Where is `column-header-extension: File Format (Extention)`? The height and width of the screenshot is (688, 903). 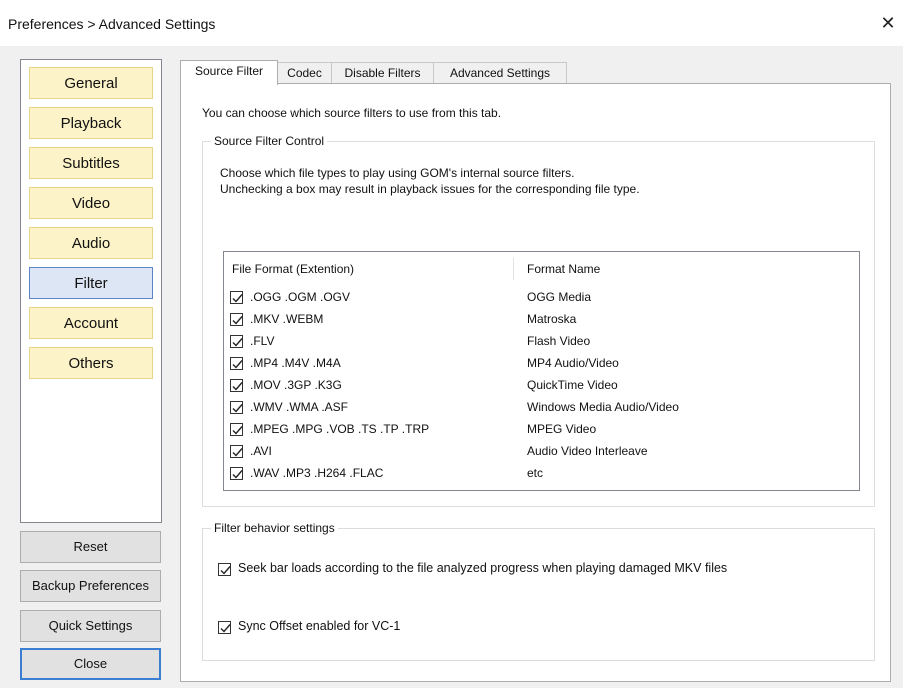
column-header-extension: File Format (Extention) is located at coordinates (293, 269).